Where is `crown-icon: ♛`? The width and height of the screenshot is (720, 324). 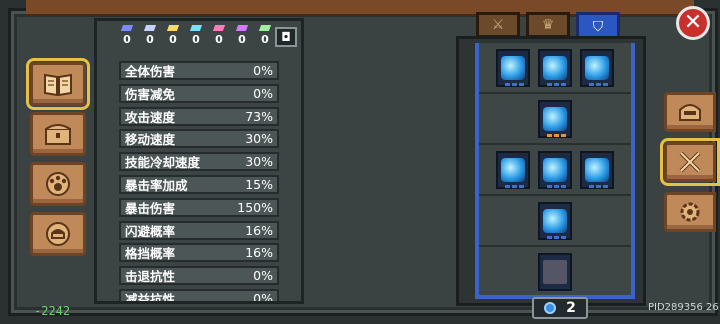 crown-icon: ♛ is located at coordinates (548, 25).